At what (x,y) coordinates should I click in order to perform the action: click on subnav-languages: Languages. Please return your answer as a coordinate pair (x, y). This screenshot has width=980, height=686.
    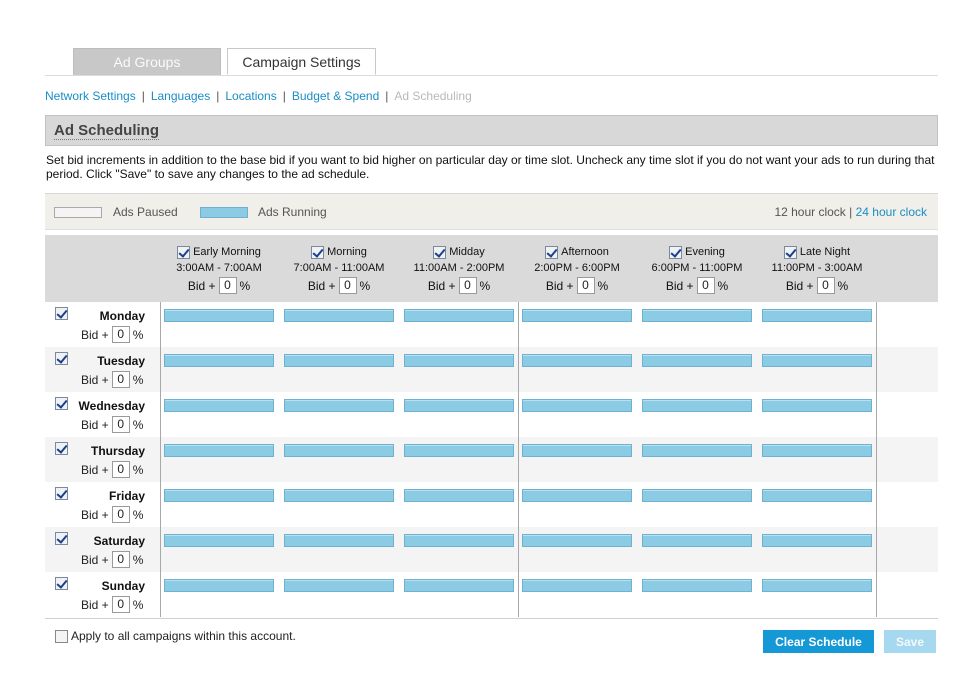
    Looking at the image, I should click on (180, 96).